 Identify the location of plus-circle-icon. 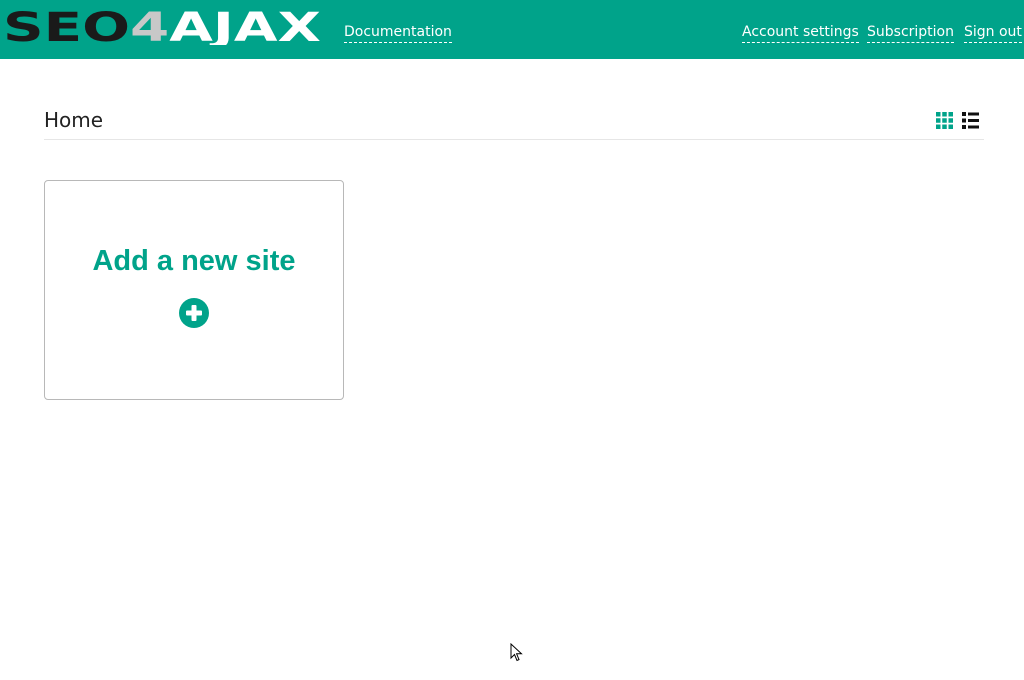
(194, 313).